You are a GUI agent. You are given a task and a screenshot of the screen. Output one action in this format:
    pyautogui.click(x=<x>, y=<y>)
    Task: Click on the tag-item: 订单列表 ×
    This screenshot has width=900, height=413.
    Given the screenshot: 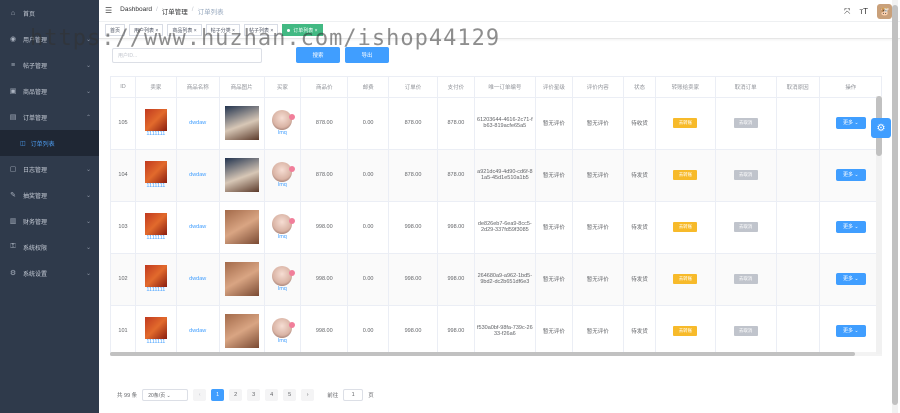 What is the action you would take?
    pyautogui.click(x=302, y=30)
    